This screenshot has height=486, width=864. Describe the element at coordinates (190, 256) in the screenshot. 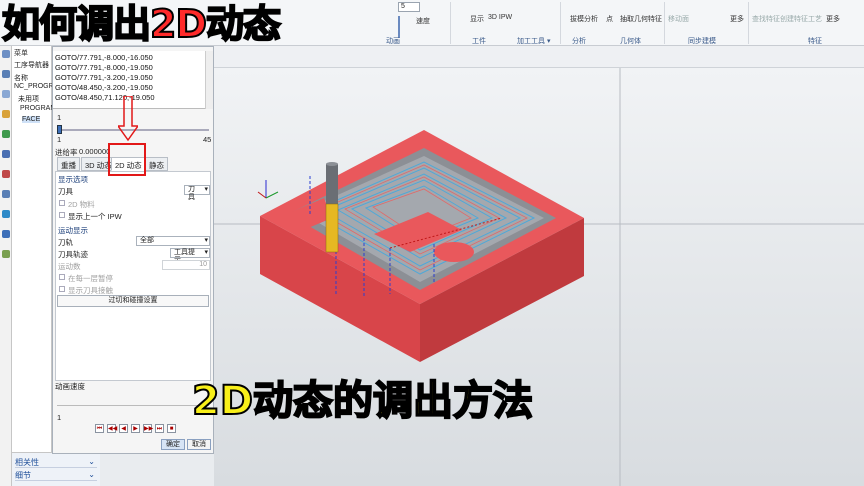

I see `toolpath-dropdown: 工具提示` at that location.